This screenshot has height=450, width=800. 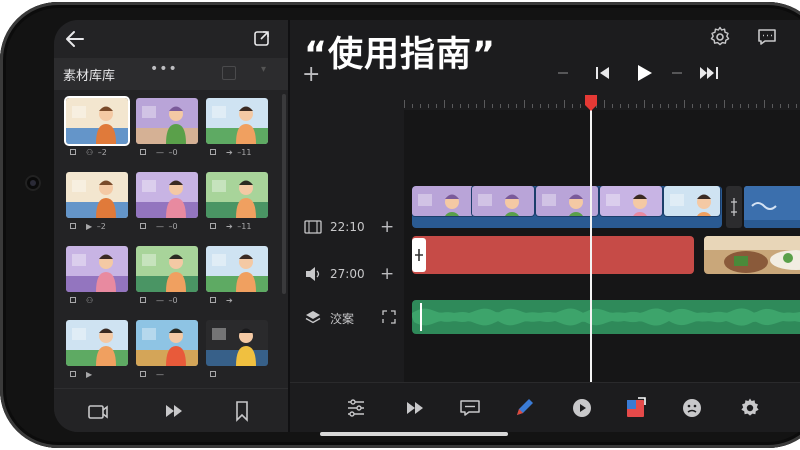 What do you see at coordinates (419, 255) in the screenshot?
I see `audio-trim-handle` at bounding box center [419, 255].